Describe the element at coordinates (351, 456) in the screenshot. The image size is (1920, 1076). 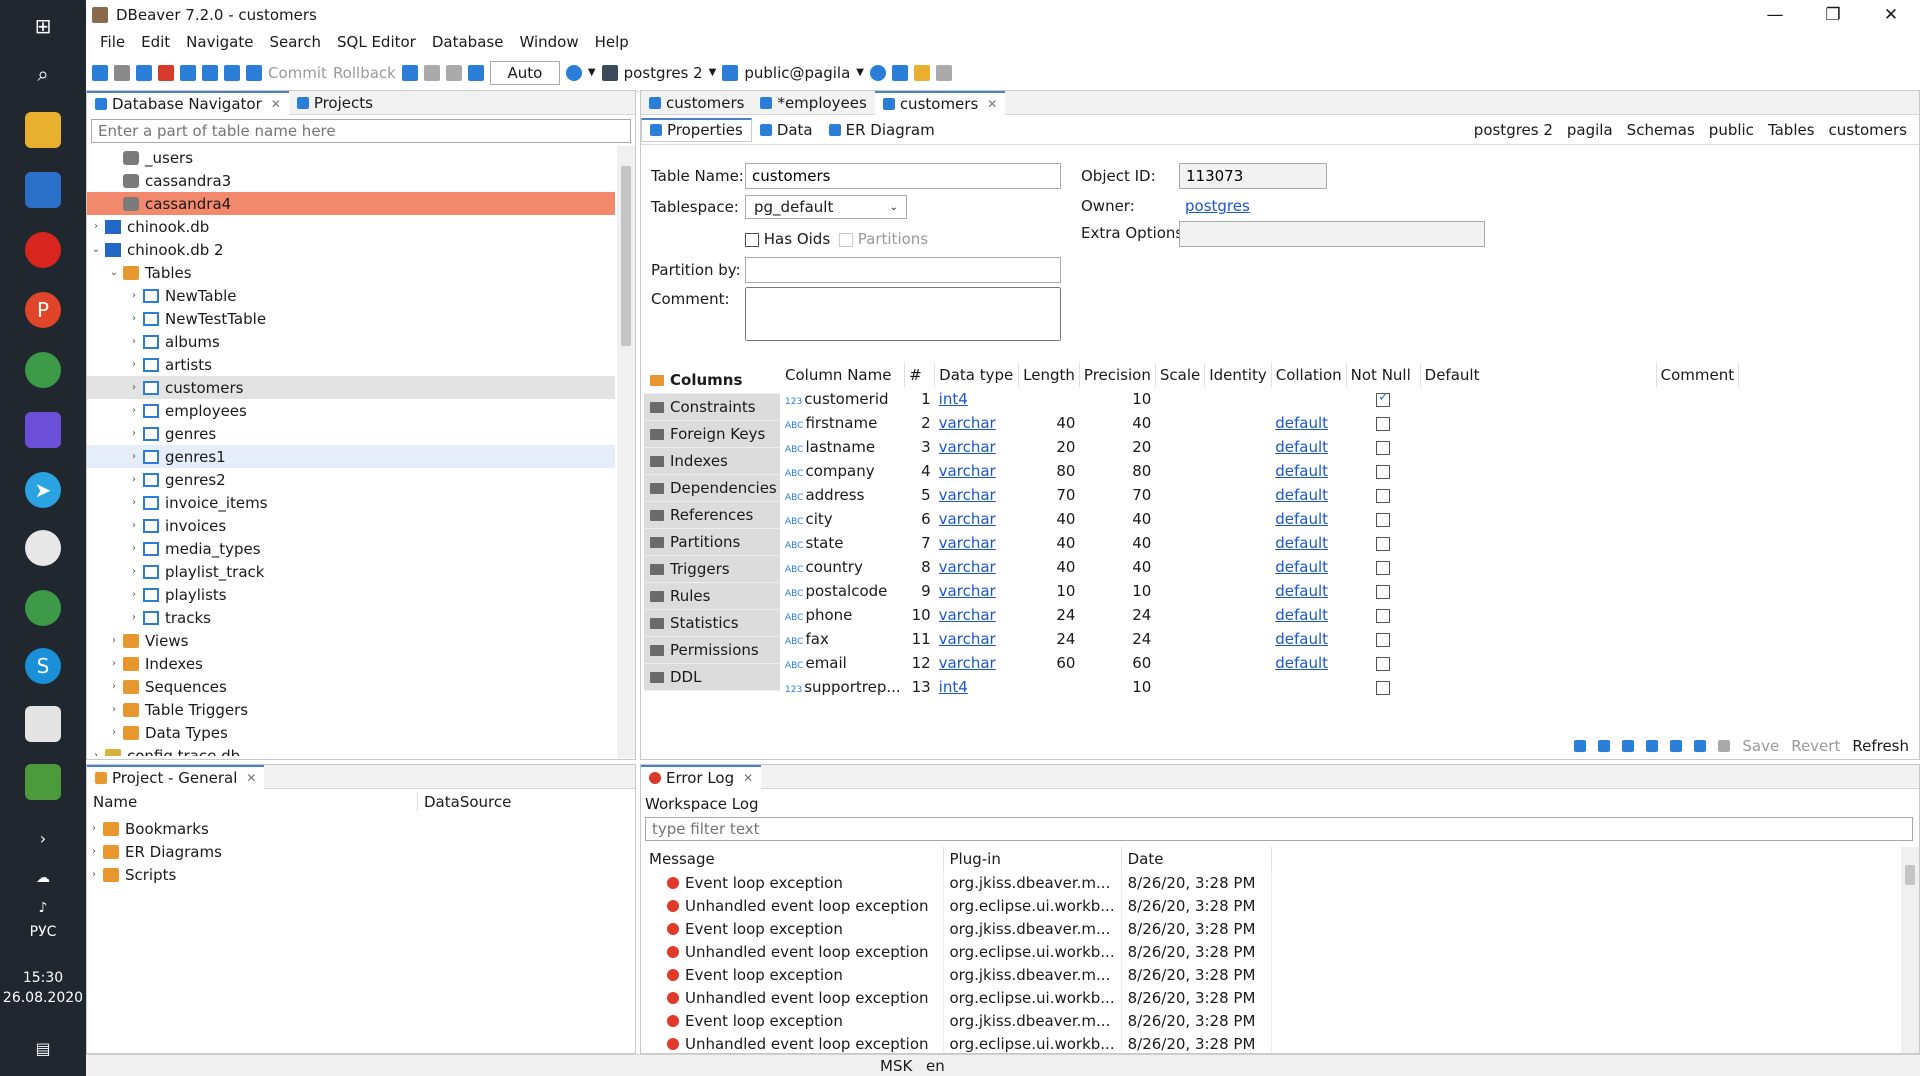
I see `tree-node-table: › genres1` at that location.